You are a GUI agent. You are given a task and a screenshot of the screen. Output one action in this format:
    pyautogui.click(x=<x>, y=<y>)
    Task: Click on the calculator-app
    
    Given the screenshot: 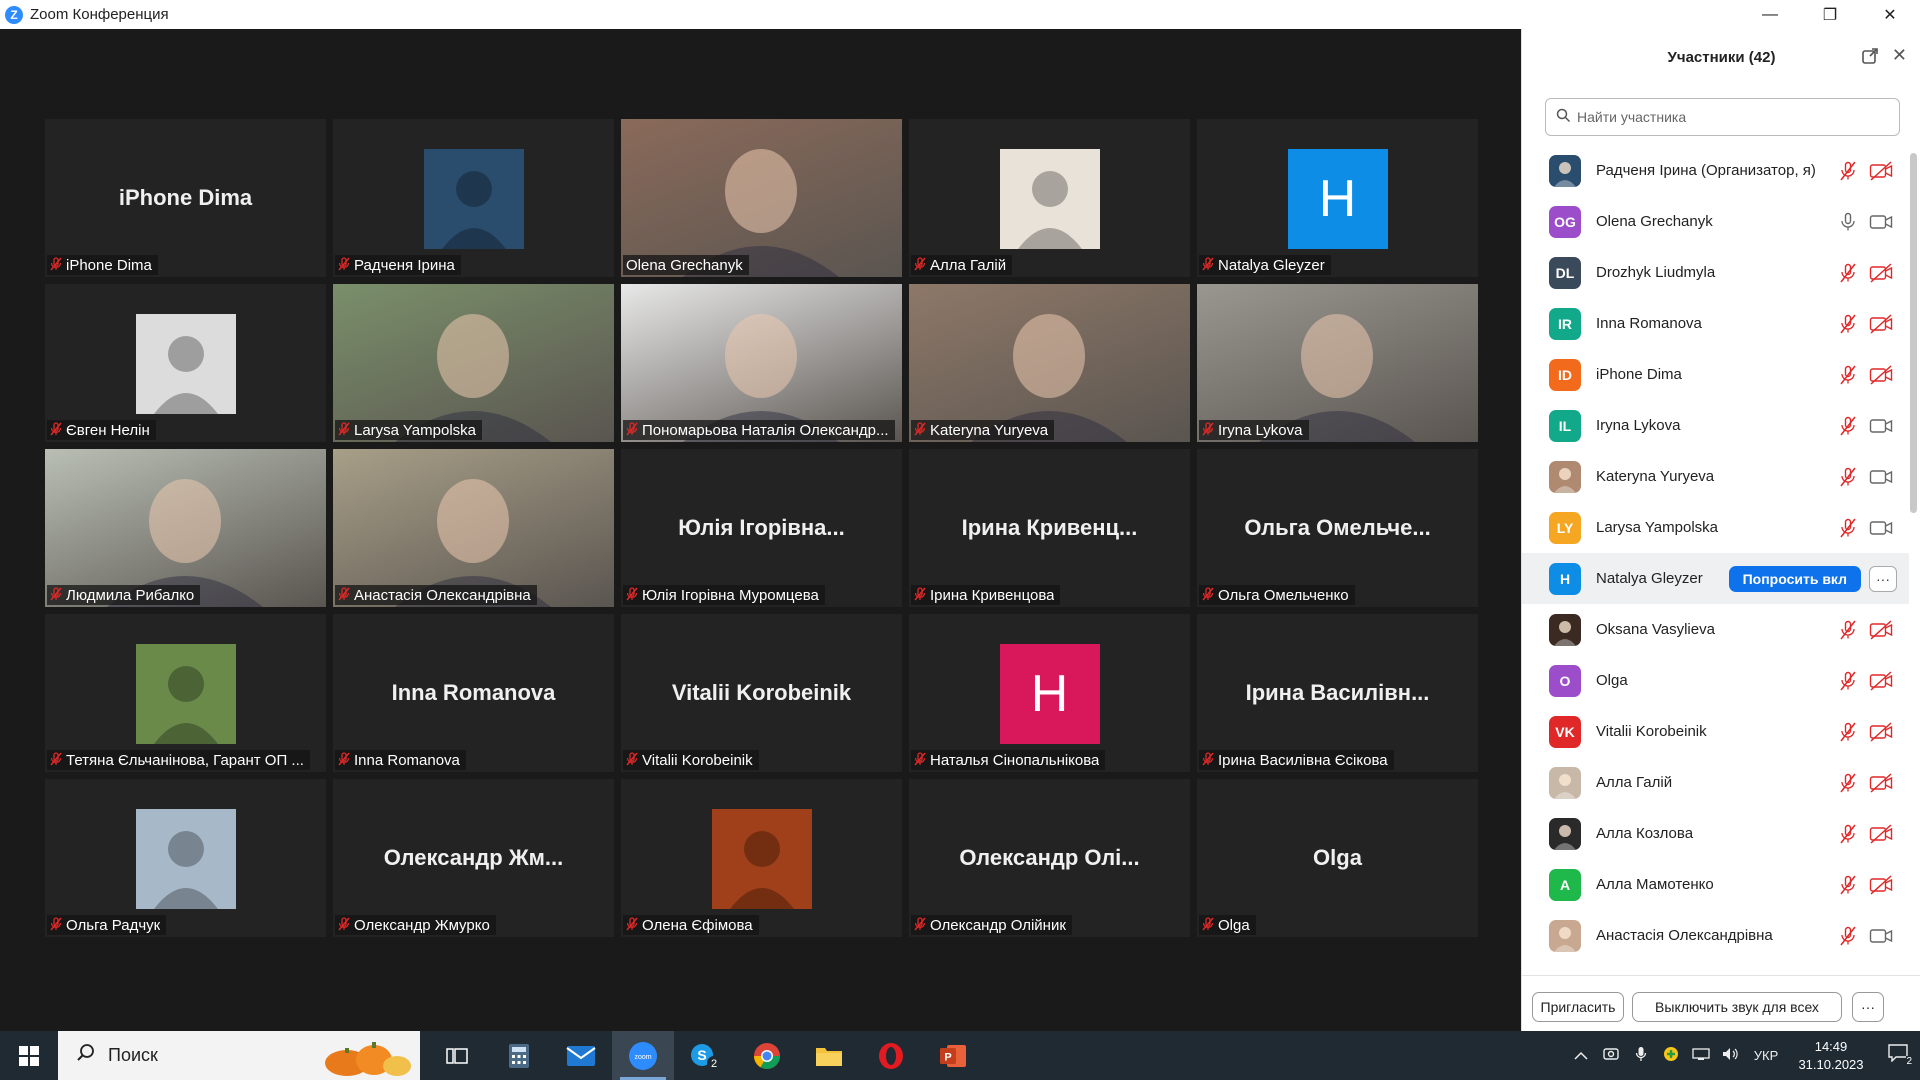 What is the action you would take?
    pyautogui.click(x=519, y=1055)
    